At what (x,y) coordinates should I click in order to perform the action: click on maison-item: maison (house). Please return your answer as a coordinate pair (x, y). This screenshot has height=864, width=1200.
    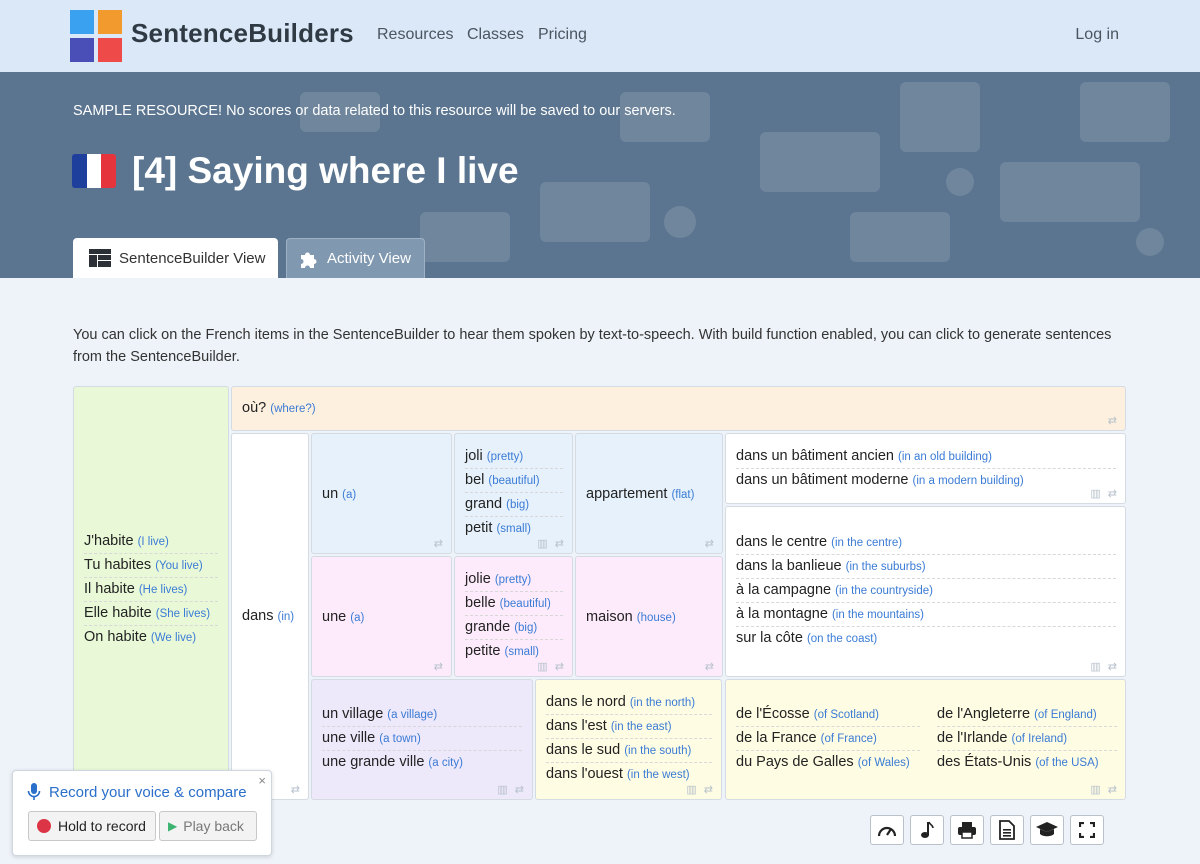
    Looking at the image, I should click on (631, 617).